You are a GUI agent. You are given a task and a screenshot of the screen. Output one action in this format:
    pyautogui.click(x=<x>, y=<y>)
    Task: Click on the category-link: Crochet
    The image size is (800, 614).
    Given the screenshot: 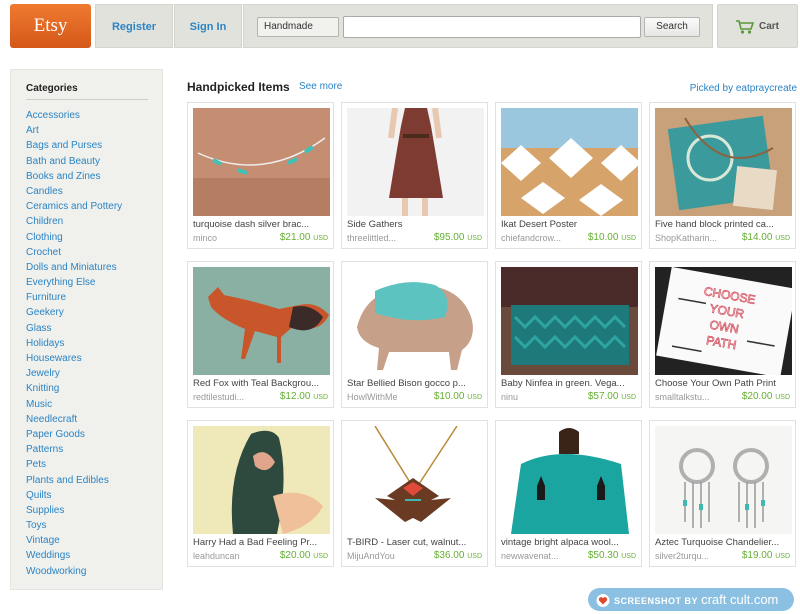 What is the action you would take?
    pyautogui.click(x=74, y=252)
    